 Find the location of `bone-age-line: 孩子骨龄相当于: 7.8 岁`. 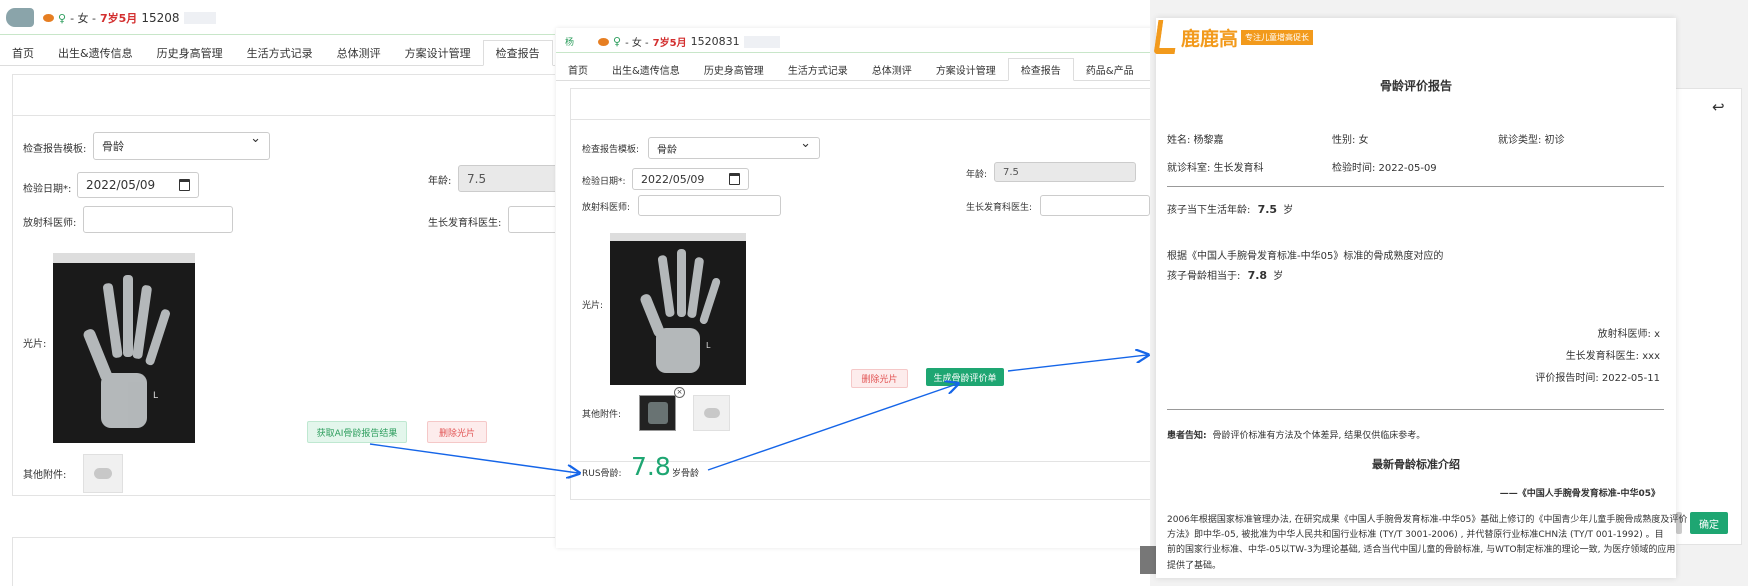

bone-age-line: 孩子骨龄相当于: 7.8 岁 is located at coordinates (1225, 275).